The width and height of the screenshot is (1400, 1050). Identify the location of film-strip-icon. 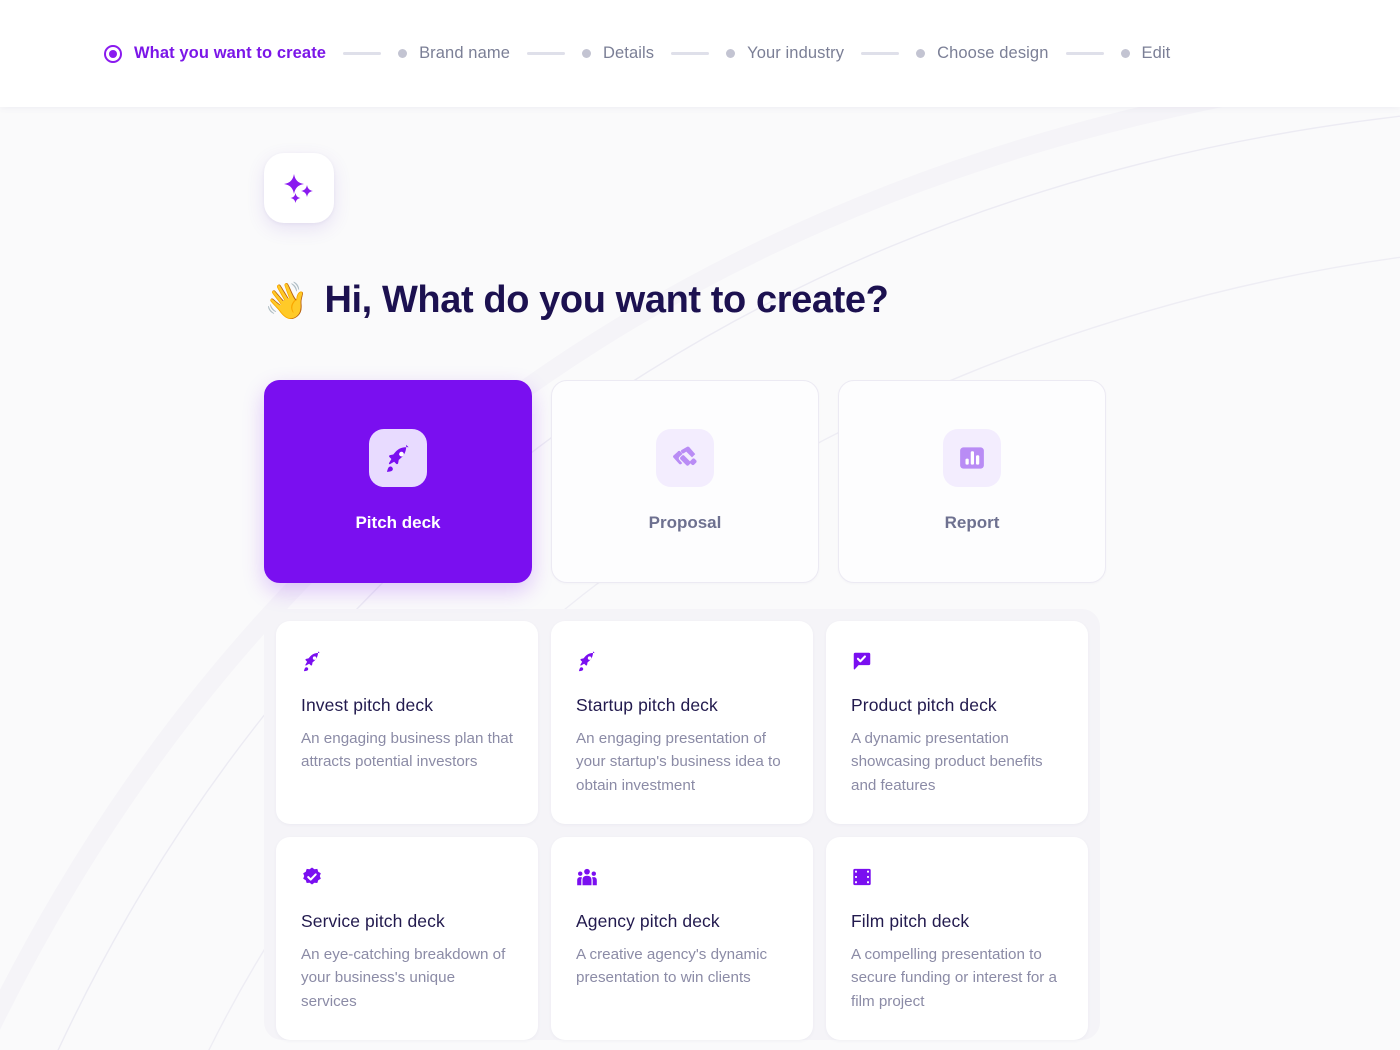
(862, 876).